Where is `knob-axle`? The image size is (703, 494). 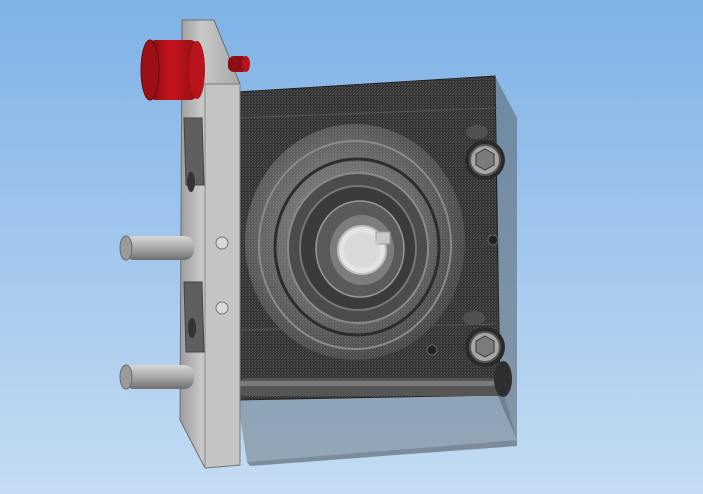 knob-axle is located at coordinates (239, 64).